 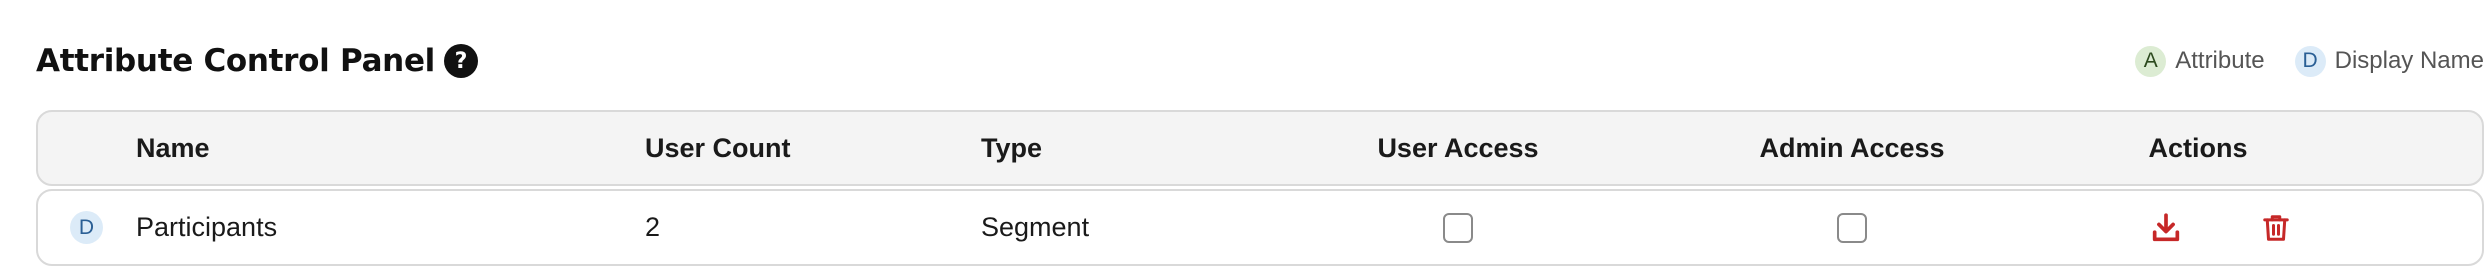 What do you see at coordinates (1852, 147) in the screenshot?
I see `column-header-admin-access: Admin Access` at bounding box center [1852, 147].